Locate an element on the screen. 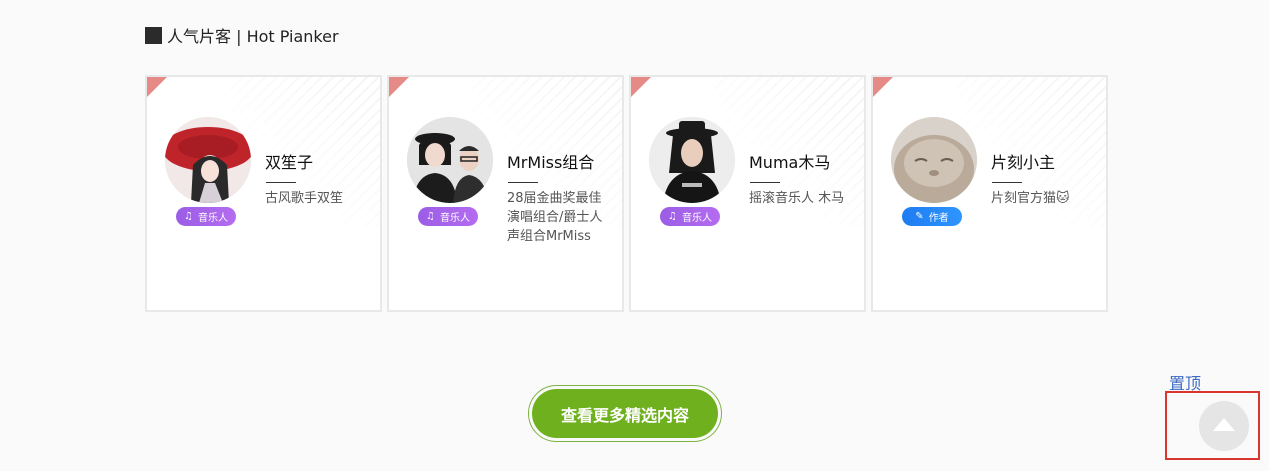  pianker-name: MrMiss组合 is located at coordinates (550, 161).